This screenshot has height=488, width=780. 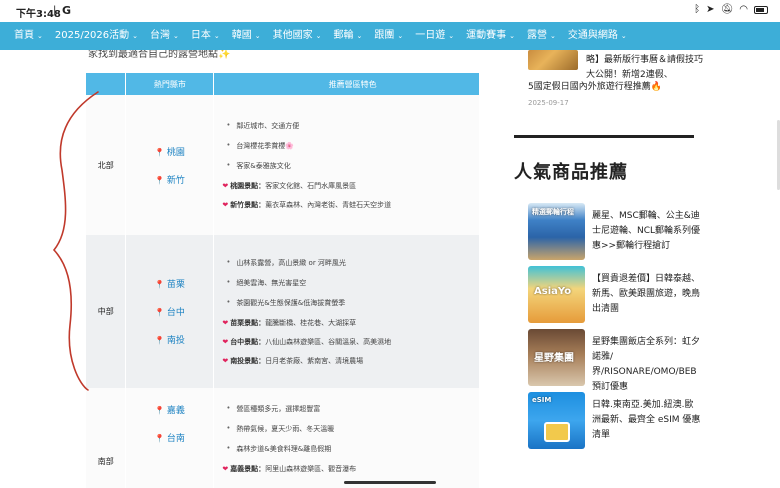 I want to click on nav-item-events: 2025/2026活動 ⌄, so click(x=96, y=36).